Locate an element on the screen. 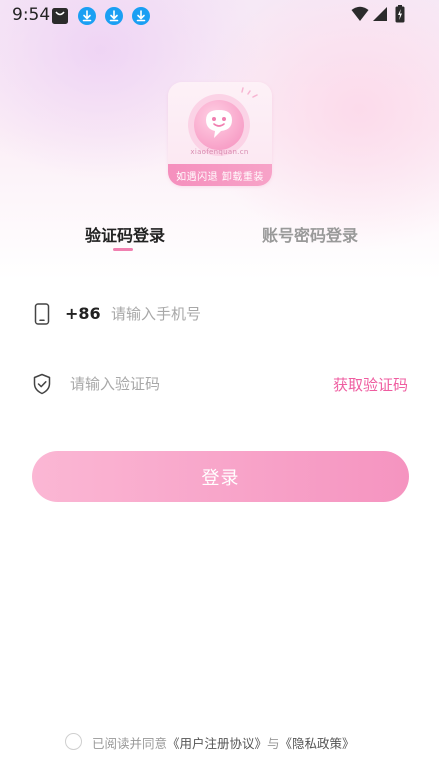  wifi-icon is located at coordinates (360, 16).